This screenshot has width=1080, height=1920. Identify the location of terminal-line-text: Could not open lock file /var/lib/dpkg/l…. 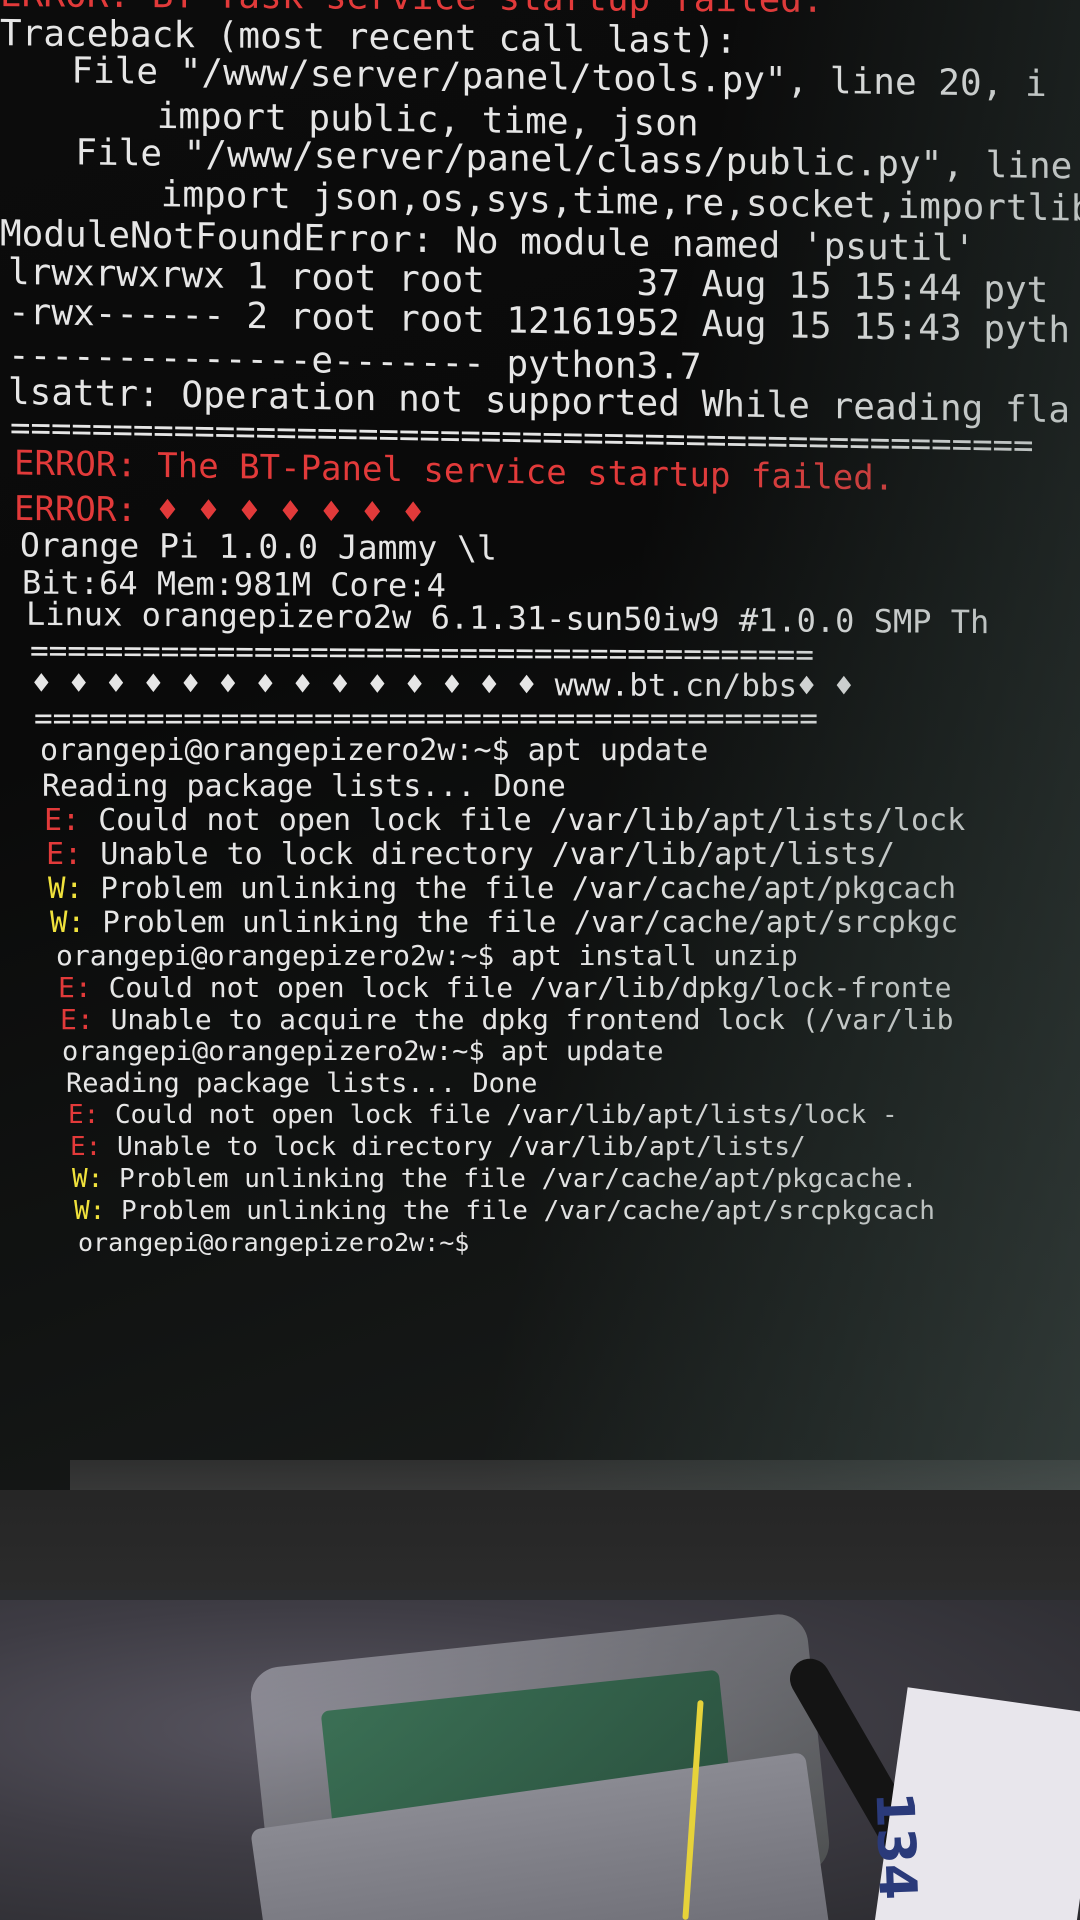
(530, 987).